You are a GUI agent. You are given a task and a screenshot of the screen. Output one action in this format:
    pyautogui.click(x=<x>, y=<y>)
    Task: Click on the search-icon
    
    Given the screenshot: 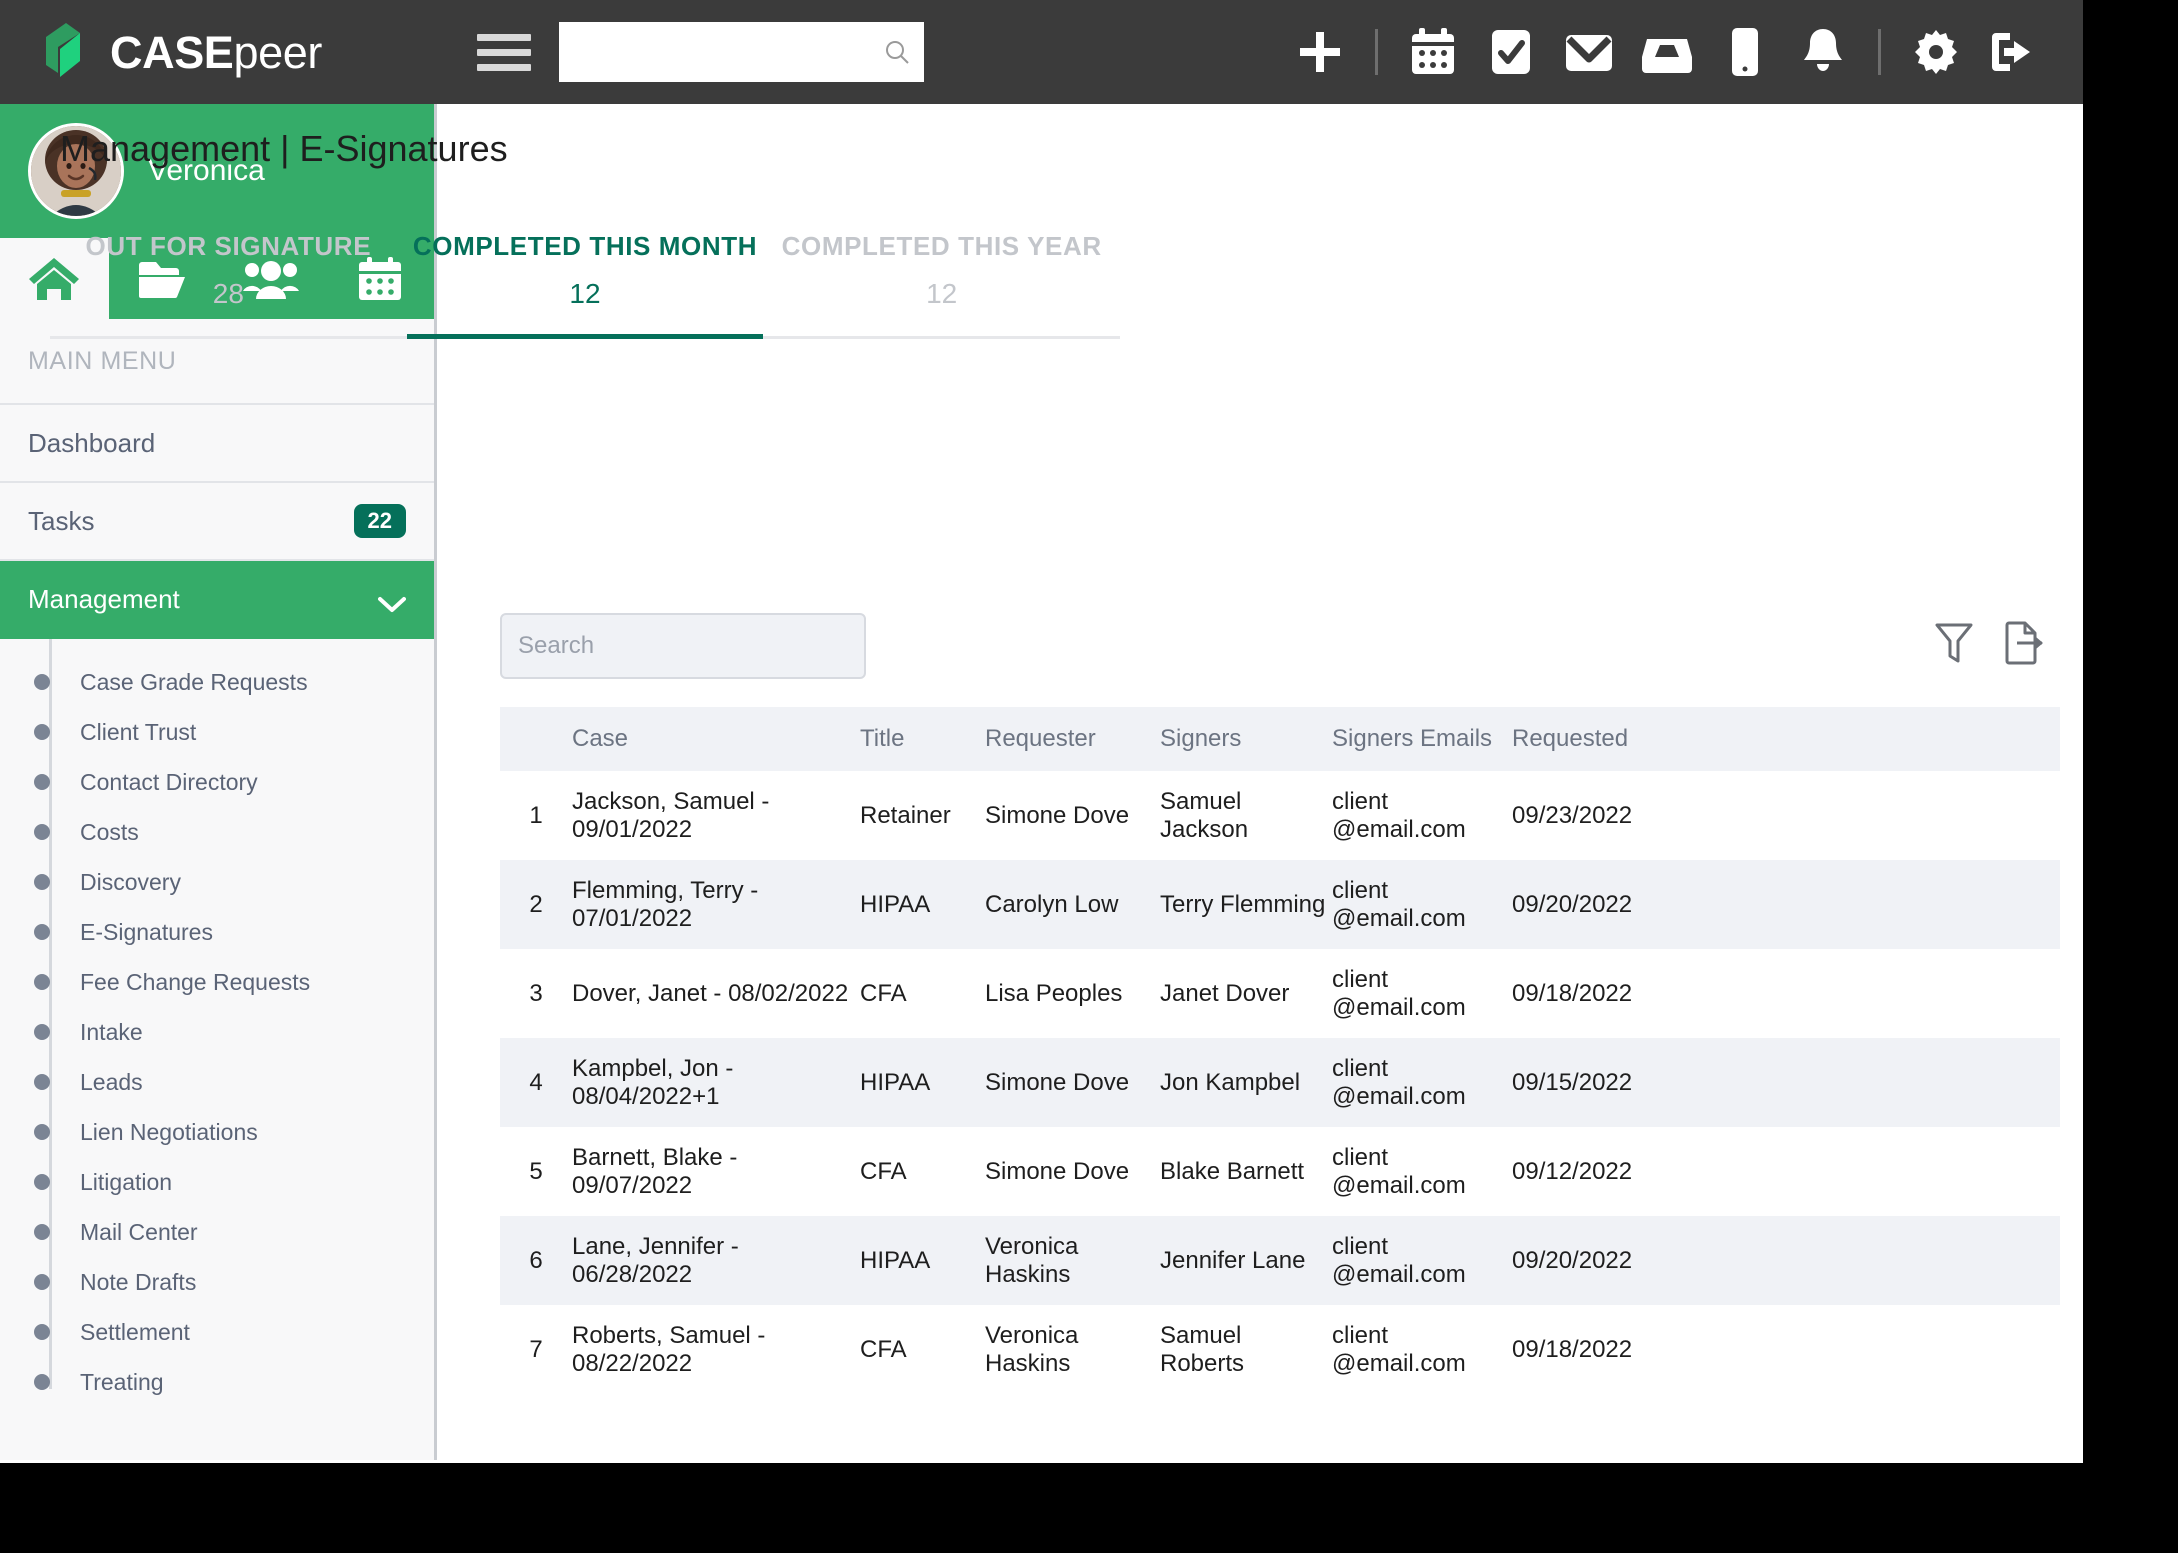 What is the action you would take?
    pyautogui.click(x=897, y=52)
    